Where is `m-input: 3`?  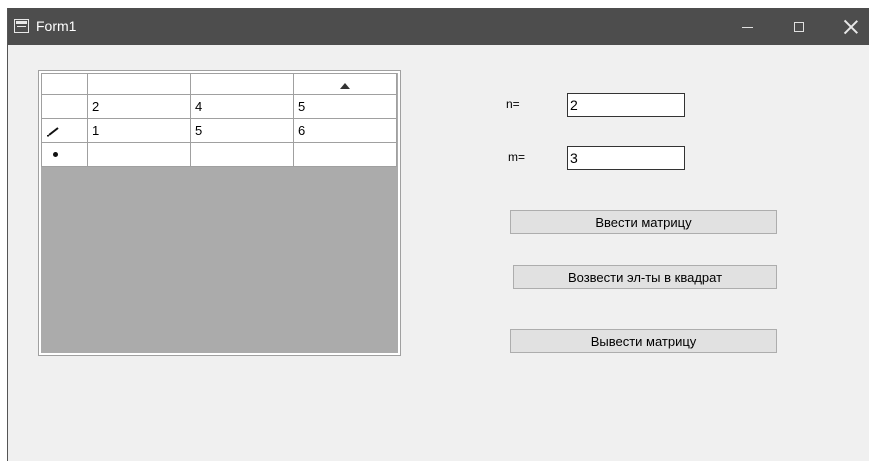 m-input: 3 is located at coordinates (626, 158).